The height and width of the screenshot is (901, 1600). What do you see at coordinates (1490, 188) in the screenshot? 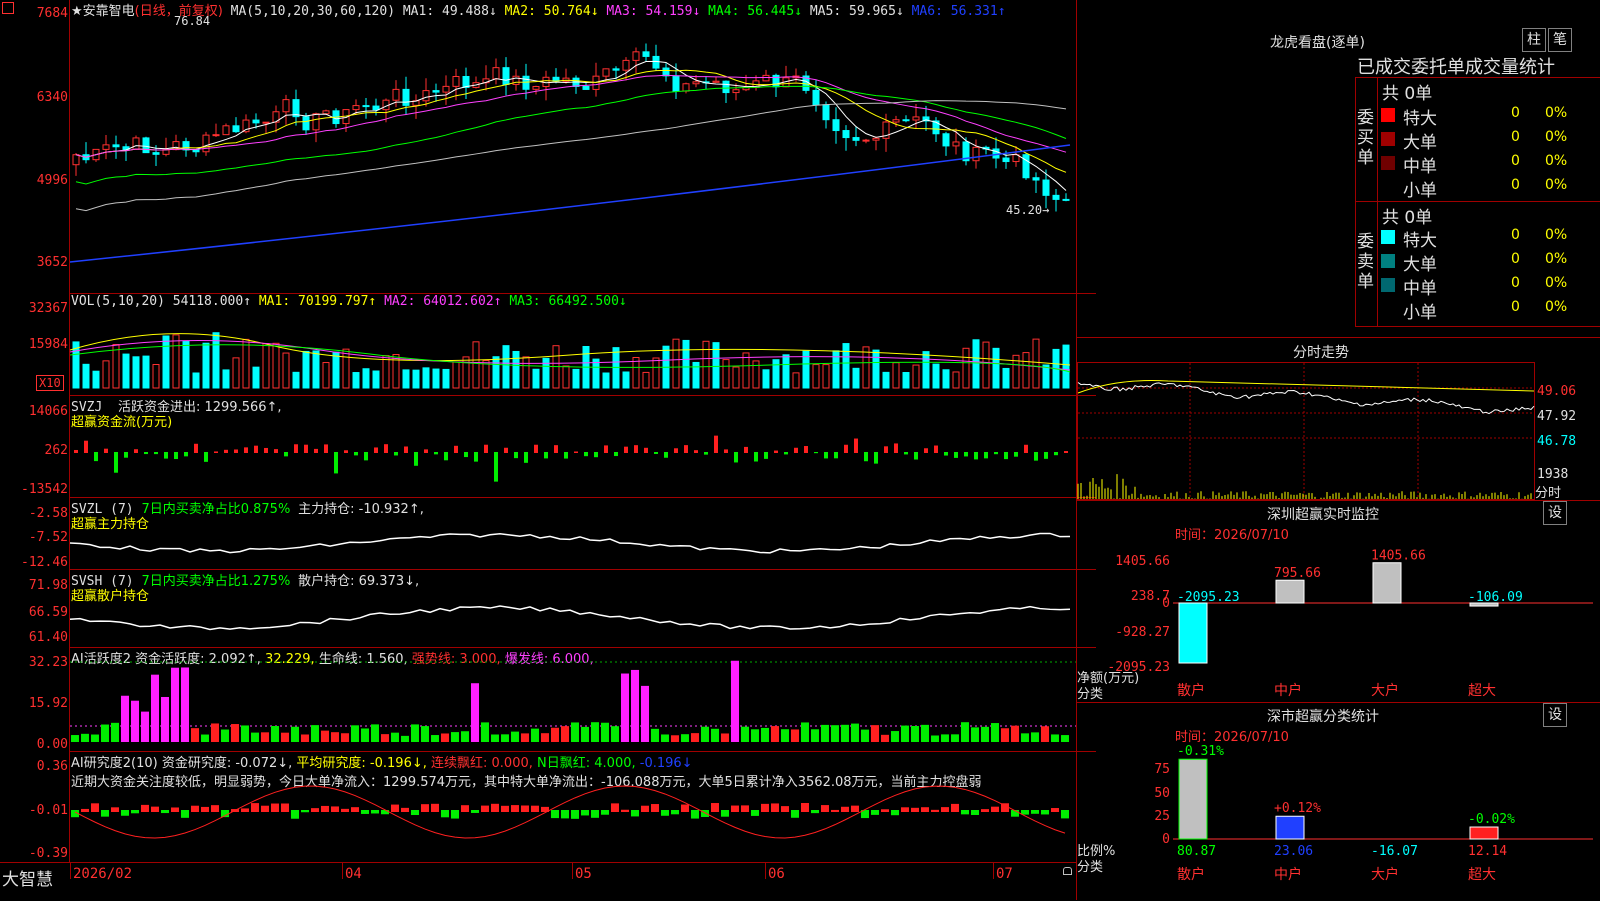
I see `order-row: 小单 0 0%` at bounding box center [1490, 188].